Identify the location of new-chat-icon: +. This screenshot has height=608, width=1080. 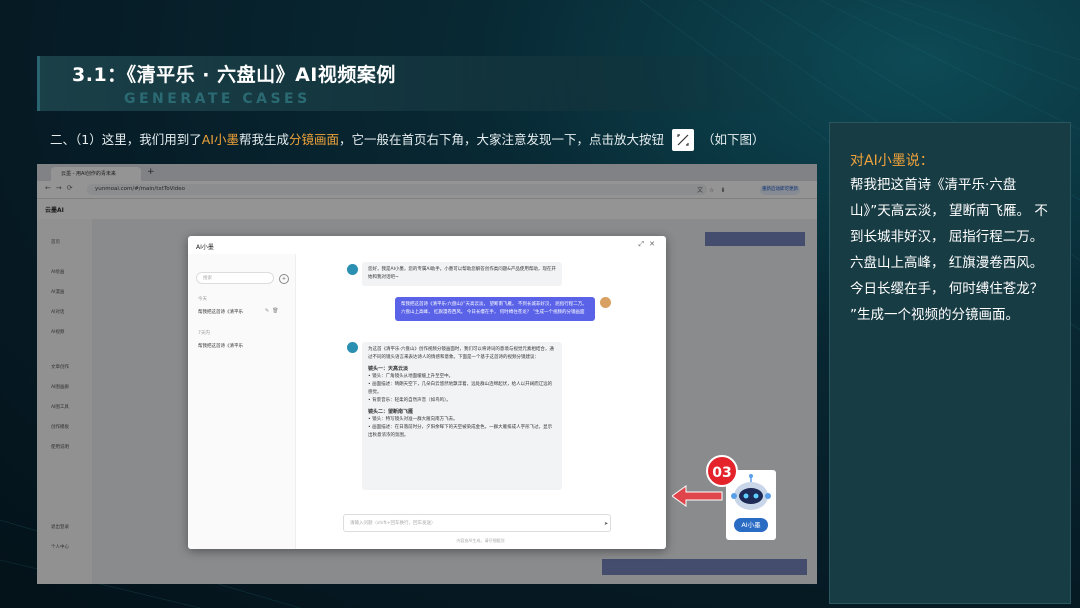
(284, 279).